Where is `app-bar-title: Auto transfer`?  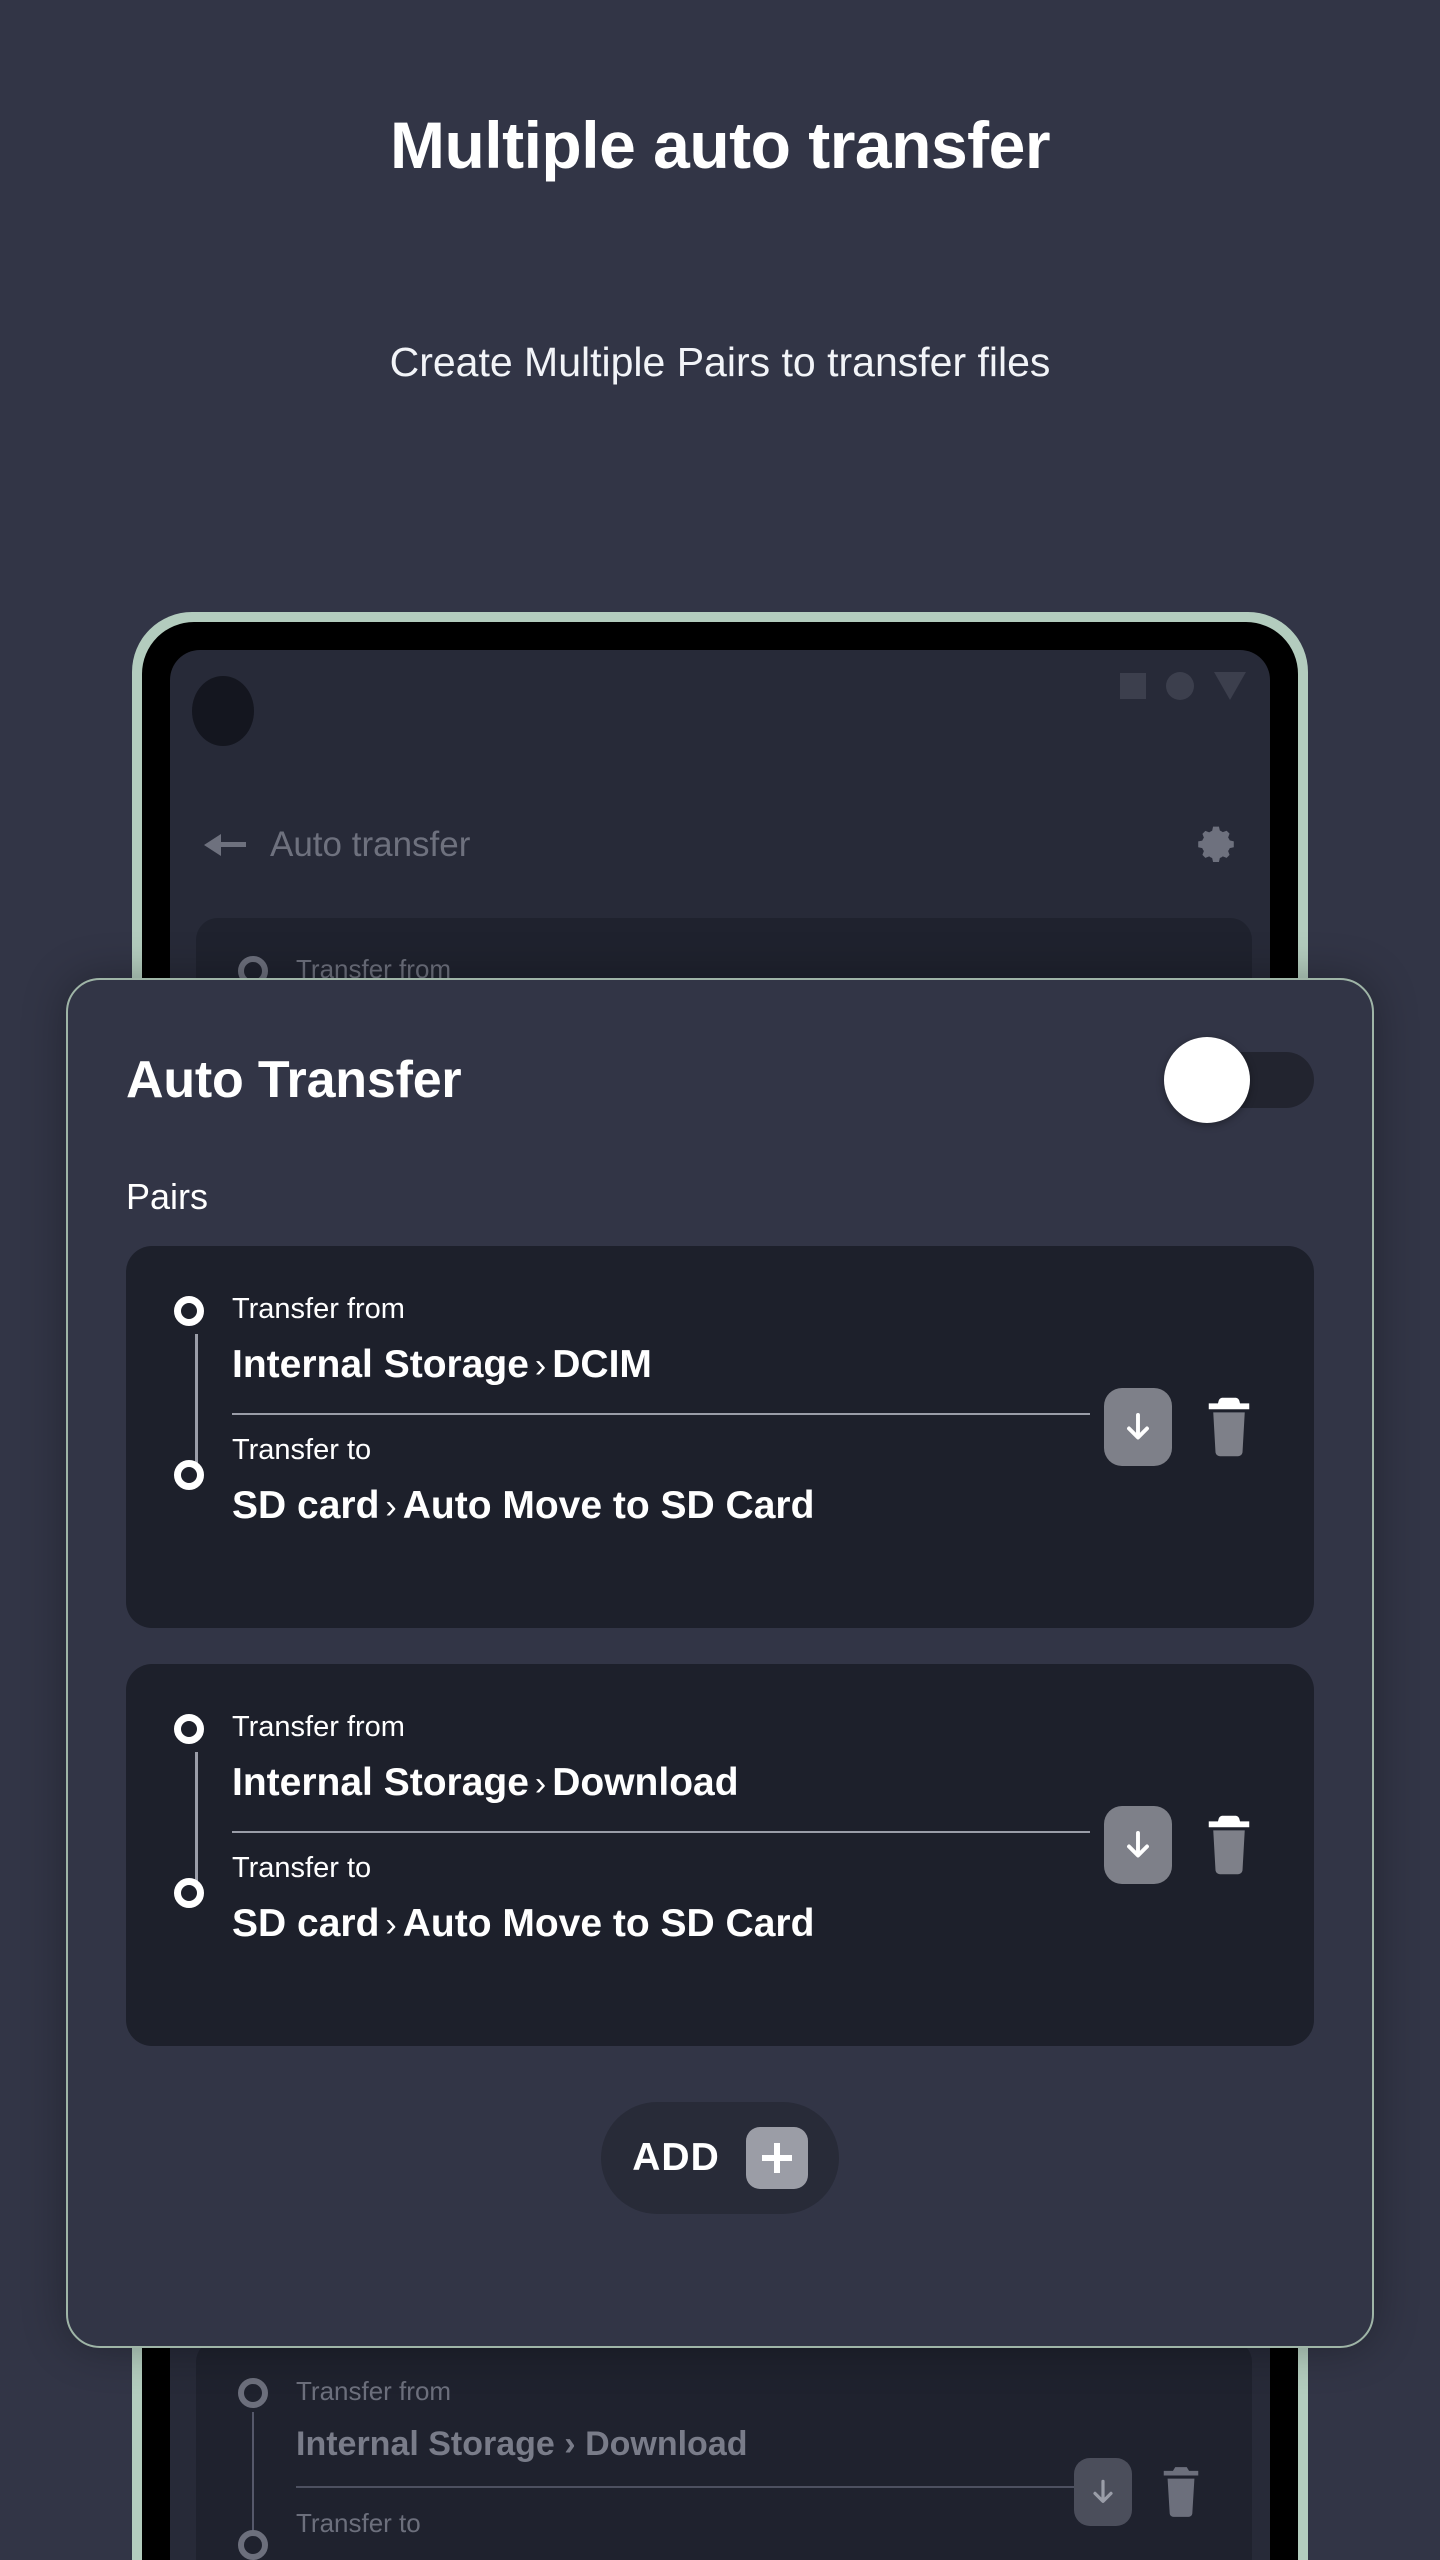
app-bar-title: Auto transfer is located at coordinates (370, 844).